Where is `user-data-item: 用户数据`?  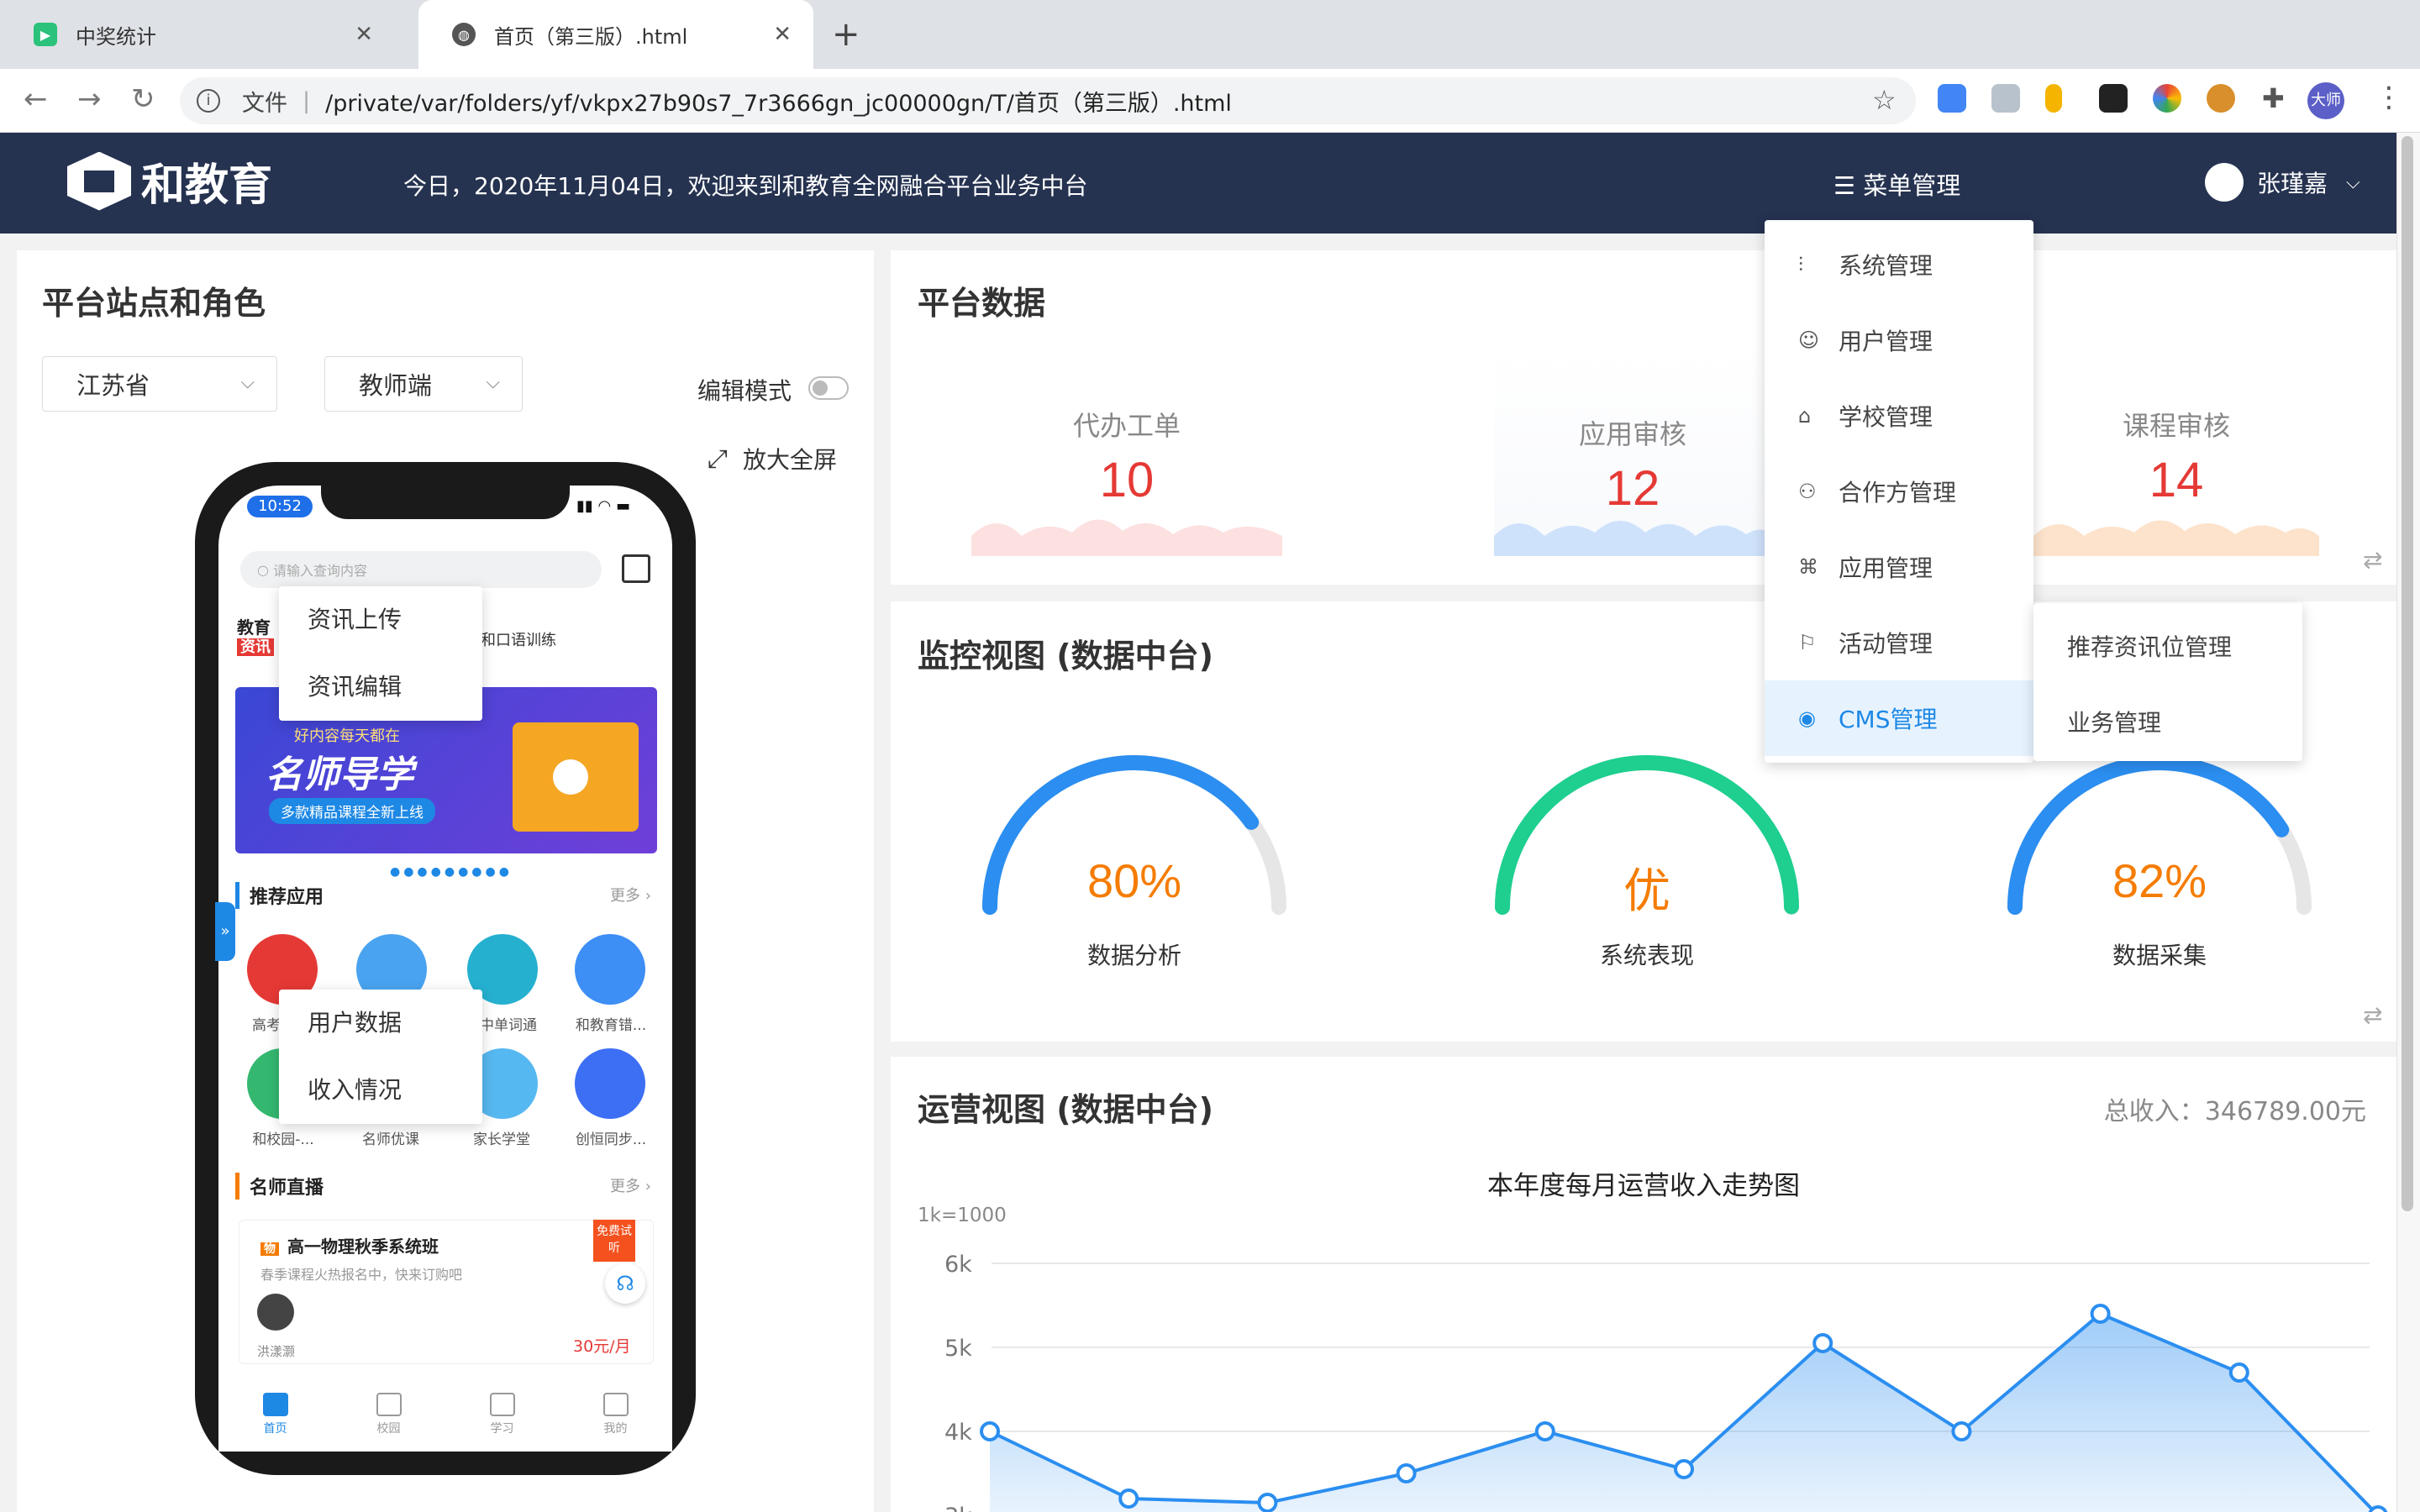
user-data-item: 用户数据 is located at coordinates (381, 1023).